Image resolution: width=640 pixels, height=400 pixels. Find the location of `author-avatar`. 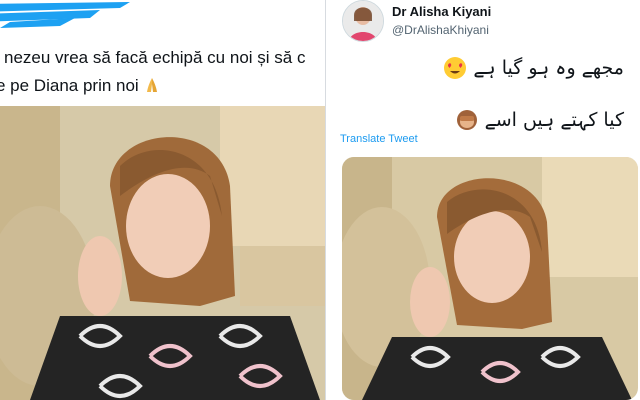

author-avatar is located at coordinates (363, 21).